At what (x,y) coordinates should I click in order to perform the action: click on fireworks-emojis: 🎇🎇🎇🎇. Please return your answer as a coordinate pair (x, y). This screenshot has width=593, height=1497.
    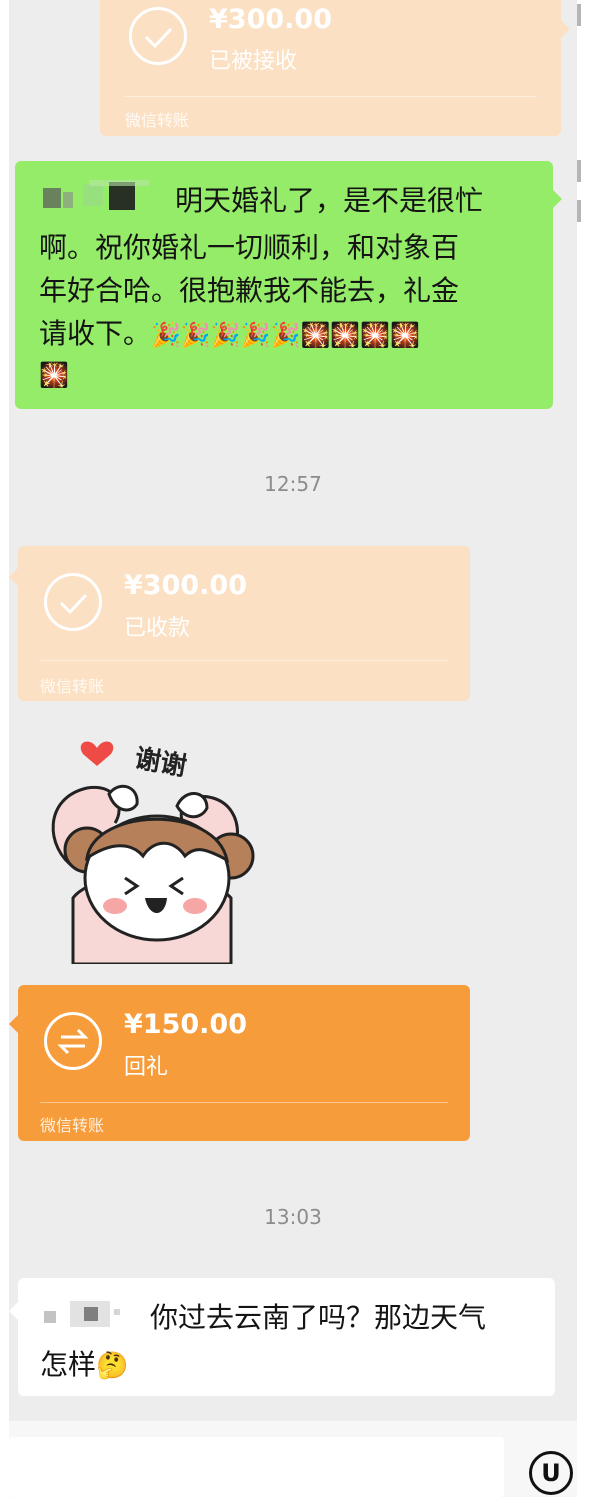
    Looking at the image, I should click on (360, 335).